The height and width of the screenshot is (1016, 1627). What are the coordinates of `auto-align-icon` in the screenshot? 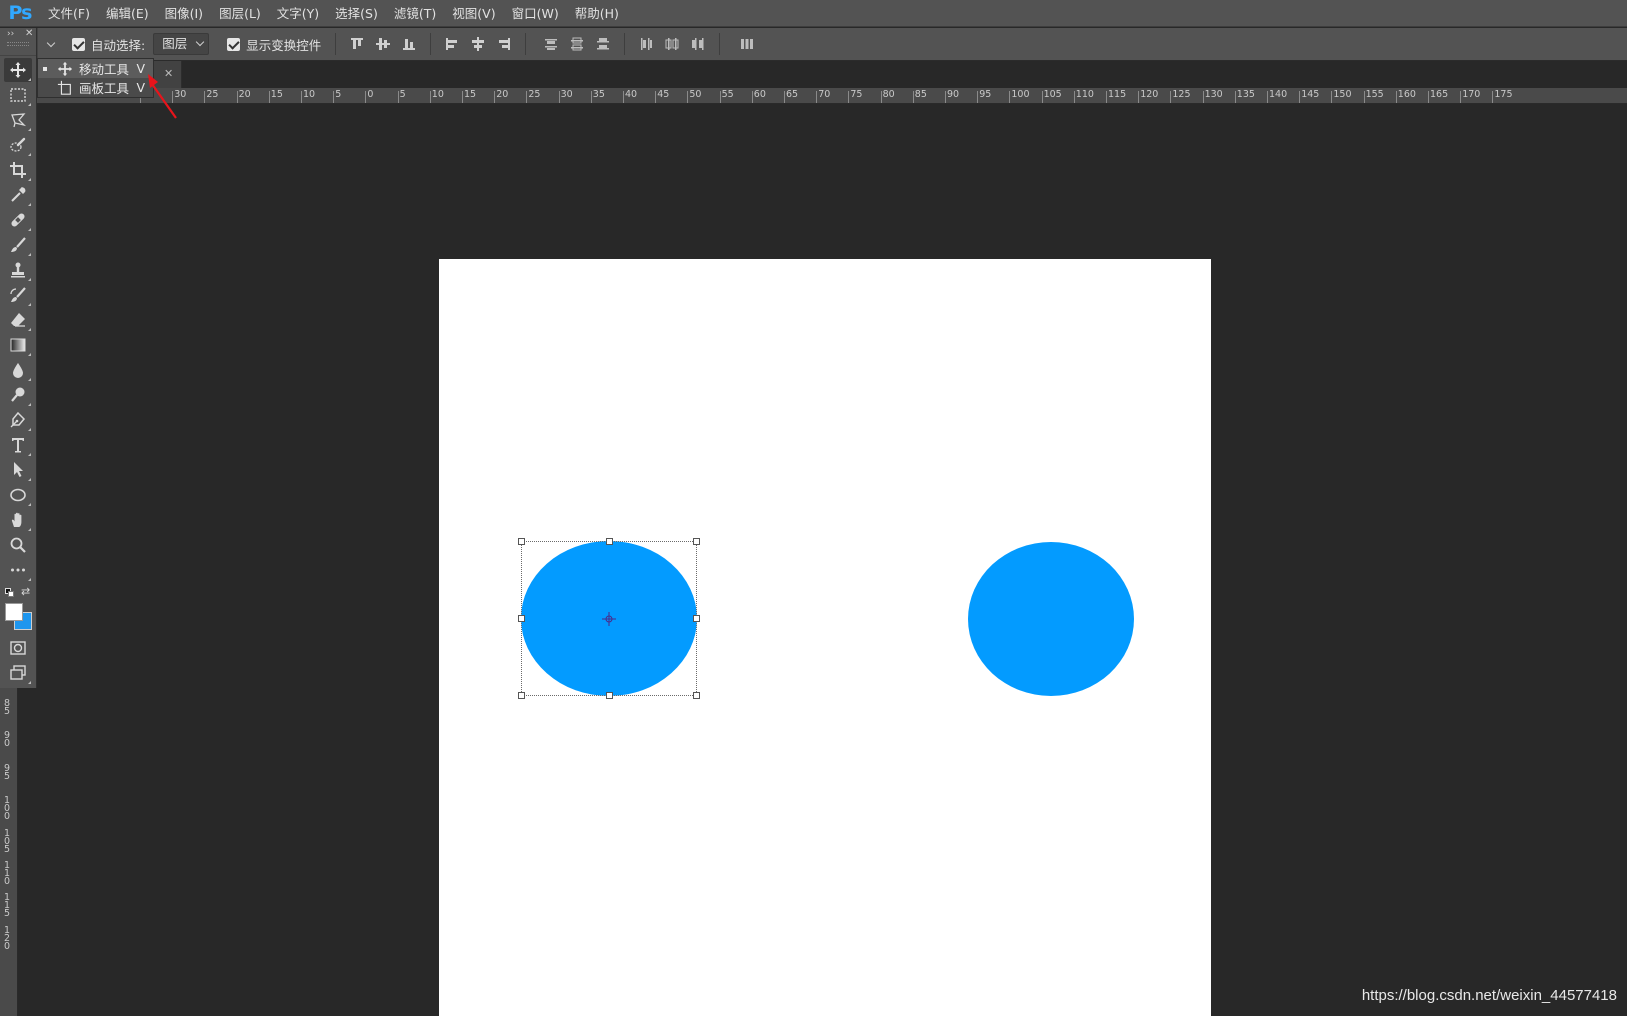 It's located at (747, 44).